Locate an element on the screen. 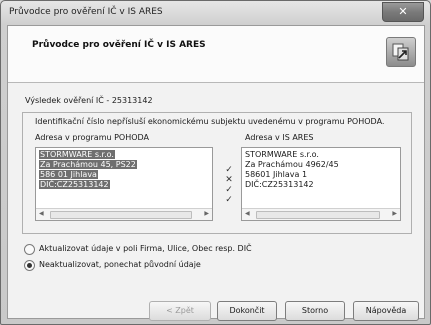 Image resolution: width=431 pixels, height=325 pixels. verification-result-label: Výsledek ověření IČ - 25313142 is located at coordinates (89, 100).